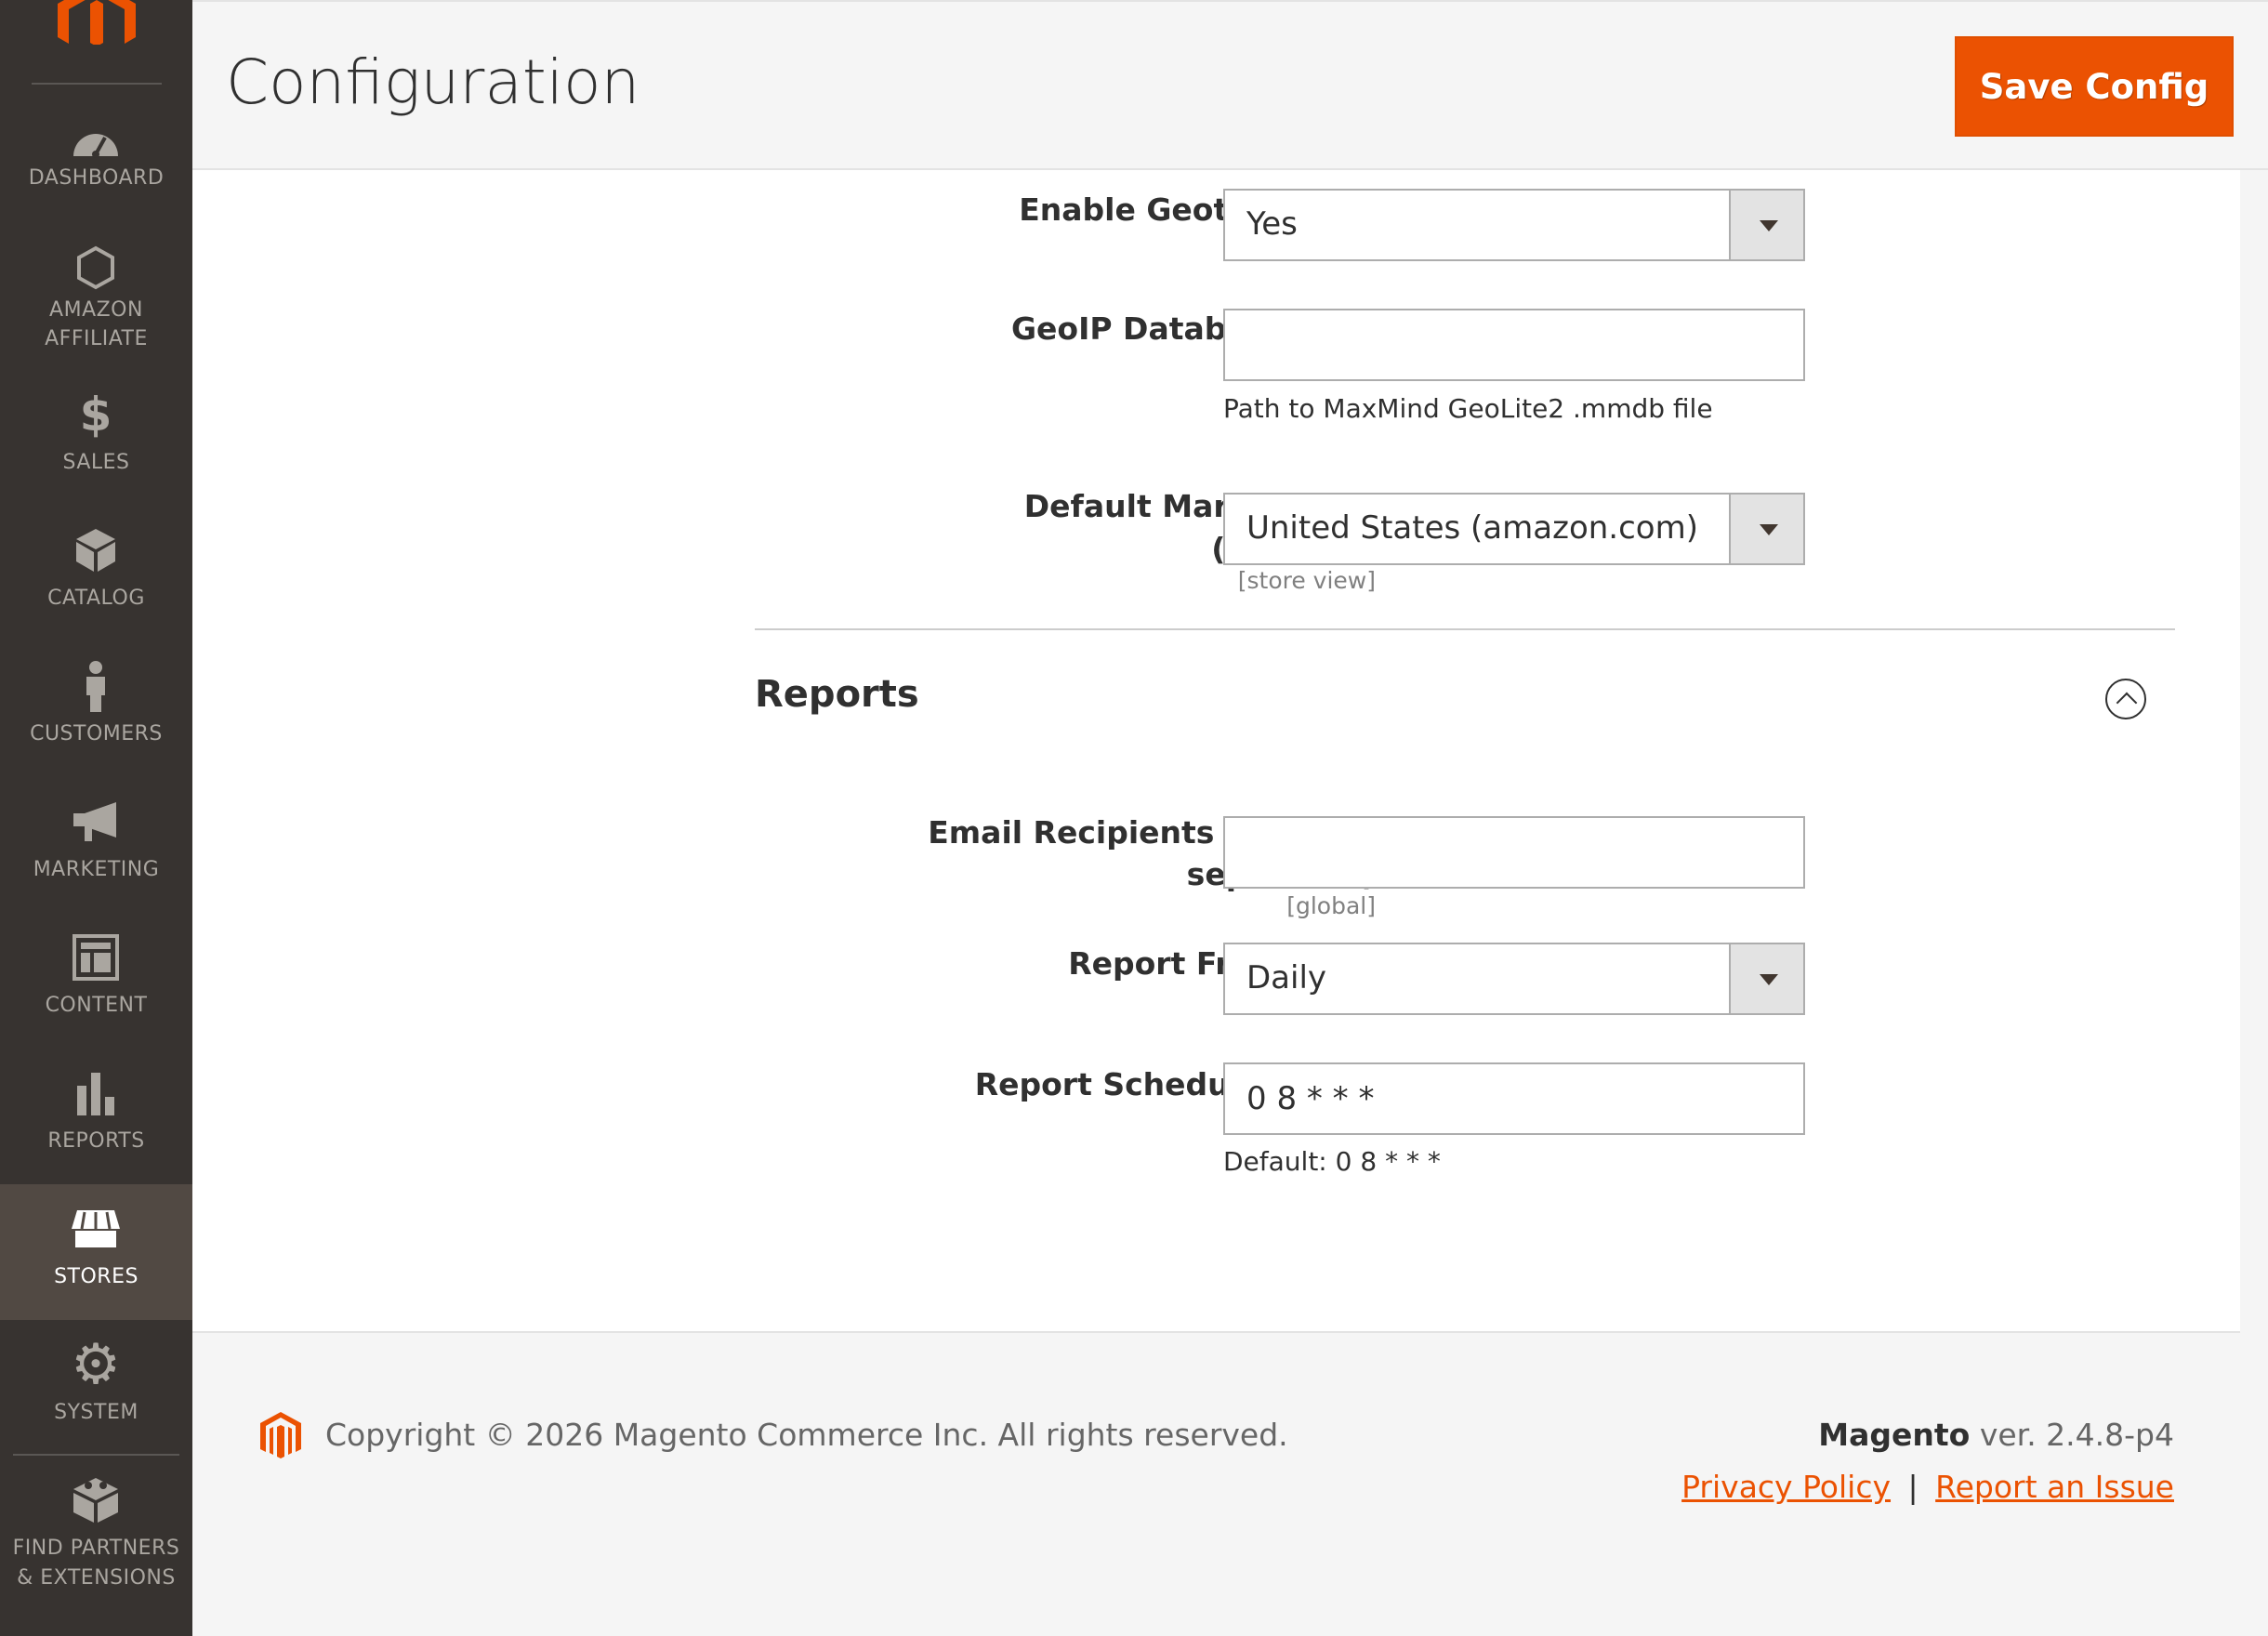  I want to click on save-config-button: Save Config, so click(2094, 87).